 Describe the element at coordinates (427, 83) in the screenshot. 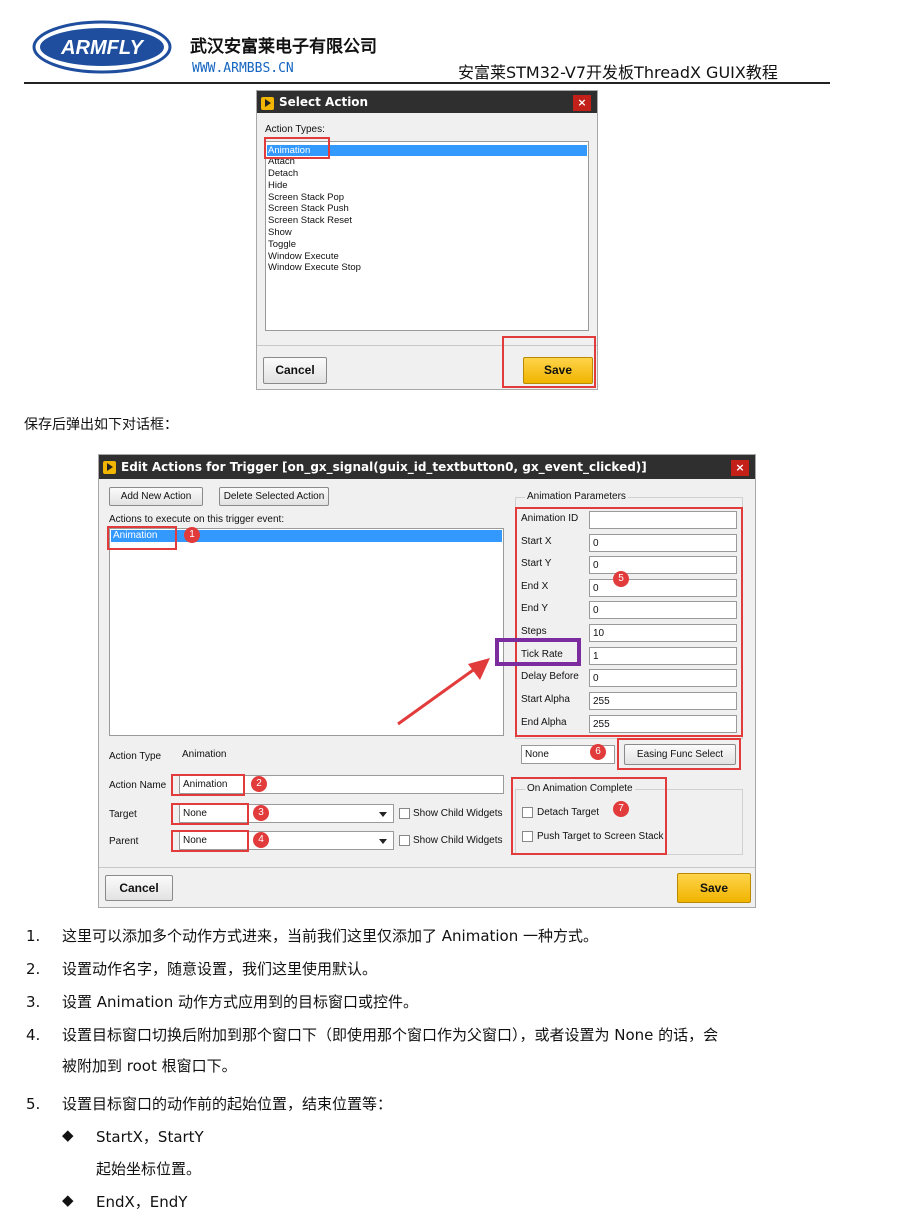

I see `header-divider` at that location.